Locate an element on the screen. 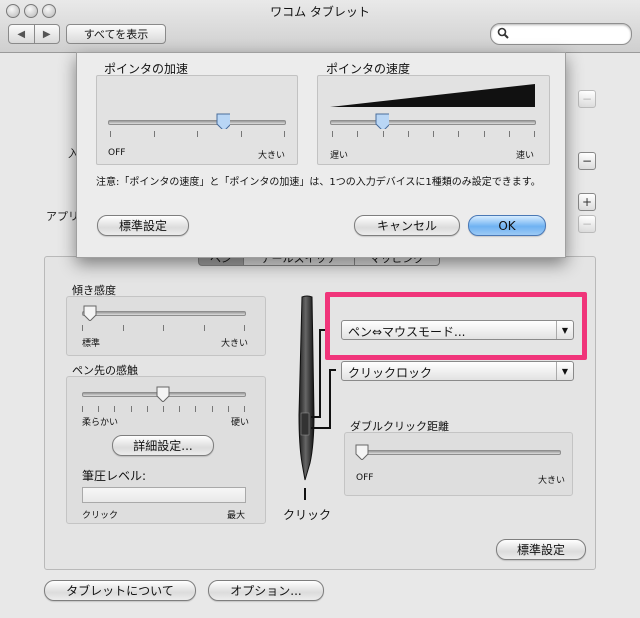 The width and height of the screenshot is (640, 618). title-bar: ワコム タブレット ◀ ▶ すべてを表示 is located at coordinates (320, 26).